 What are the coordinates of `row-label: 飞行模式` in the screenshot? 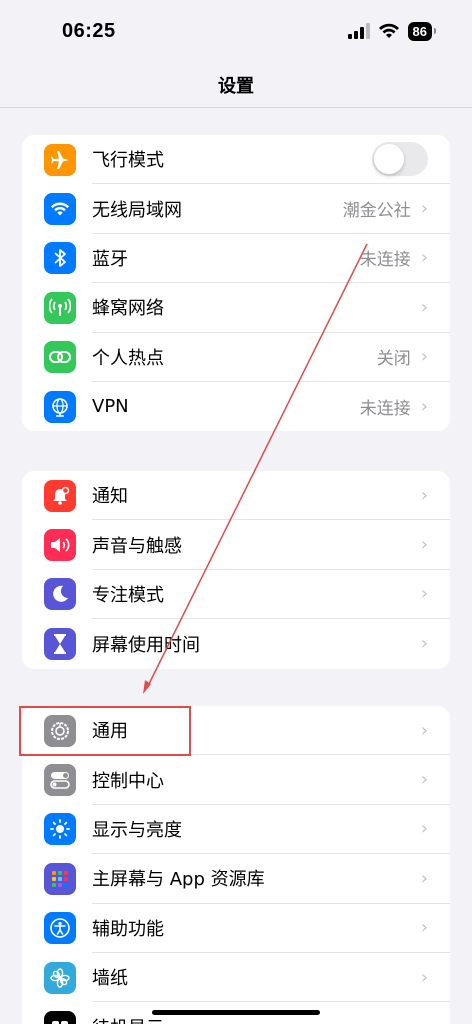 It's located at (128, 161).